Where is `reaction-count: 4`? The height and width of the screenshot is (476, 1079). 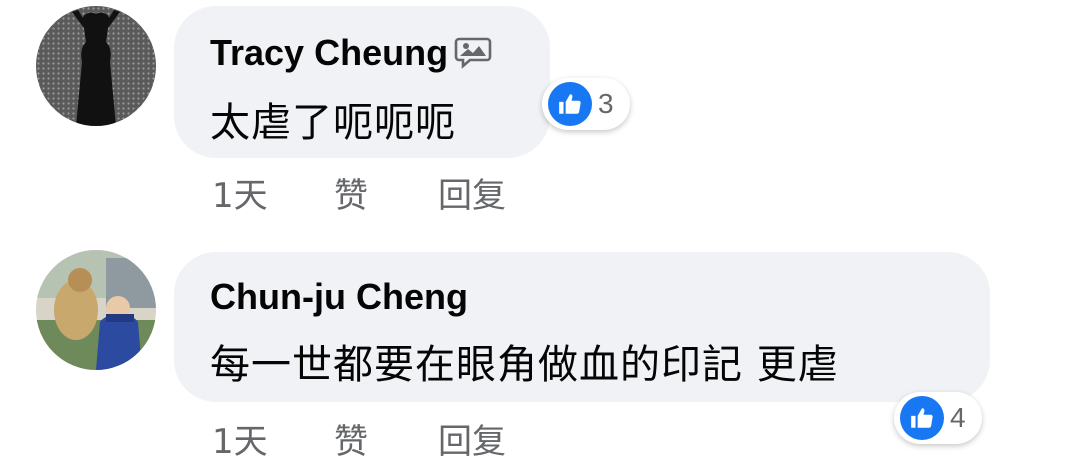
reaction-count: 4 is located at coordinates (958, 417).